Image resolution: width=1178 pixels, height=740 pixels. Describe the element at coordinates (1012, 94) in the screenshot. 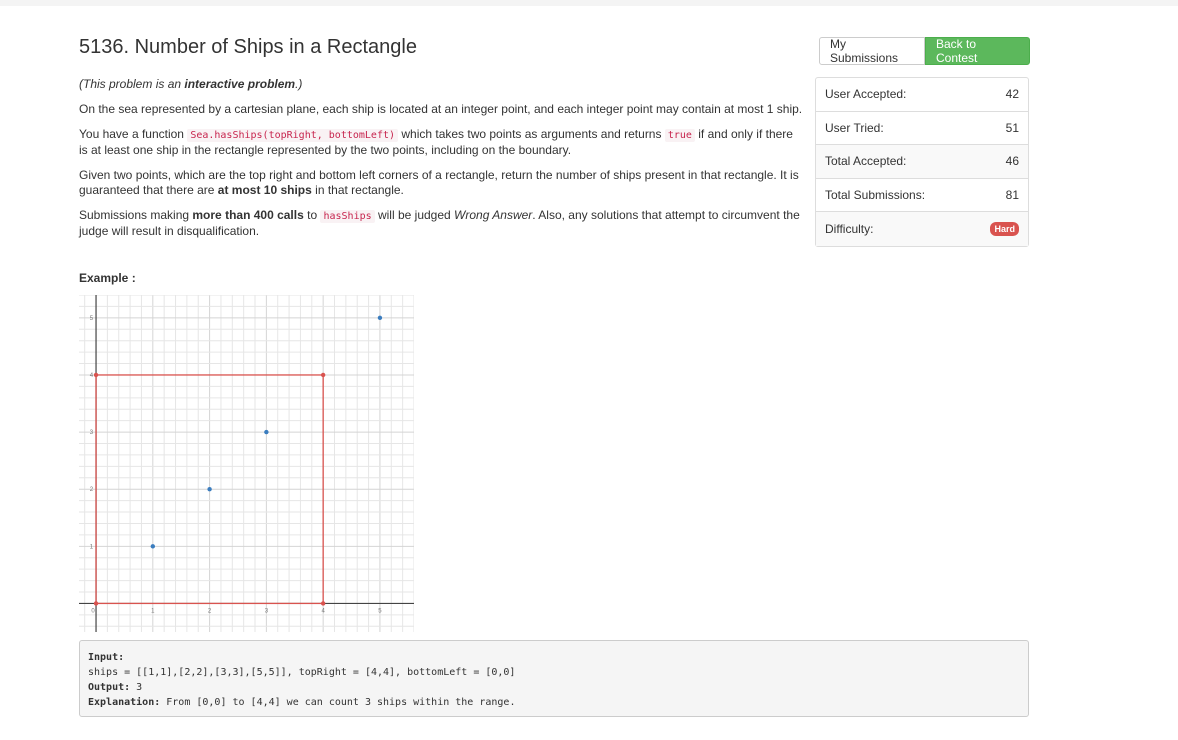

I see `stat-value: 42` at that location.